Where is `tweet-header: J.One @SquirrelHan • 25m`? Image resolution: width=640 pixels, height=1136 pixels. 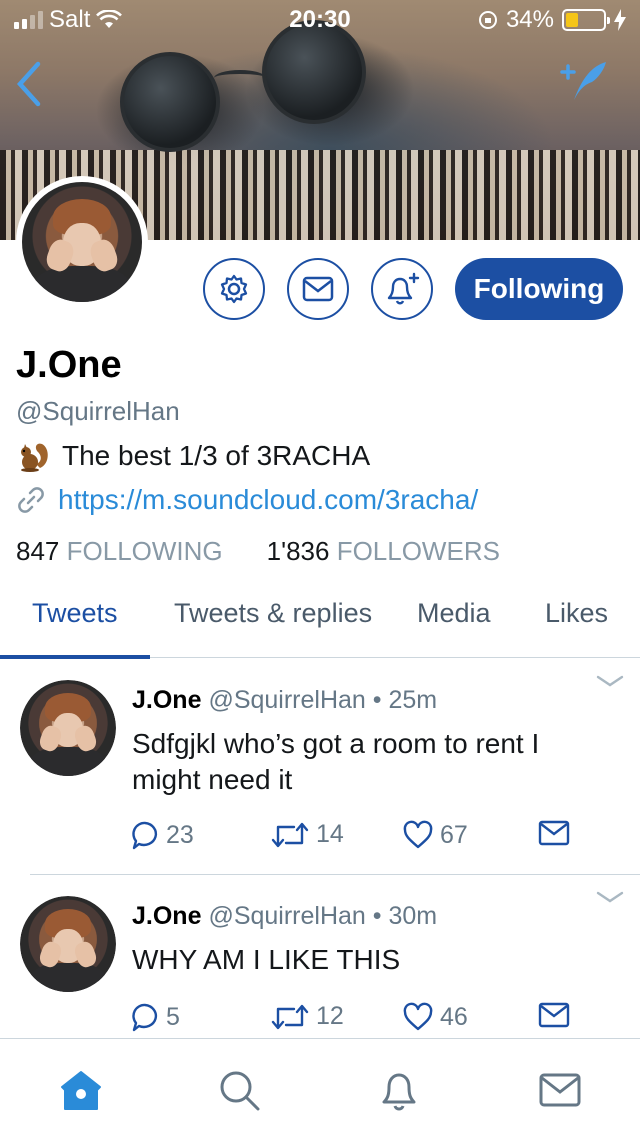
tweet-header: J.One @SquirrelHan • 25m is located at coordinates (284, 700).